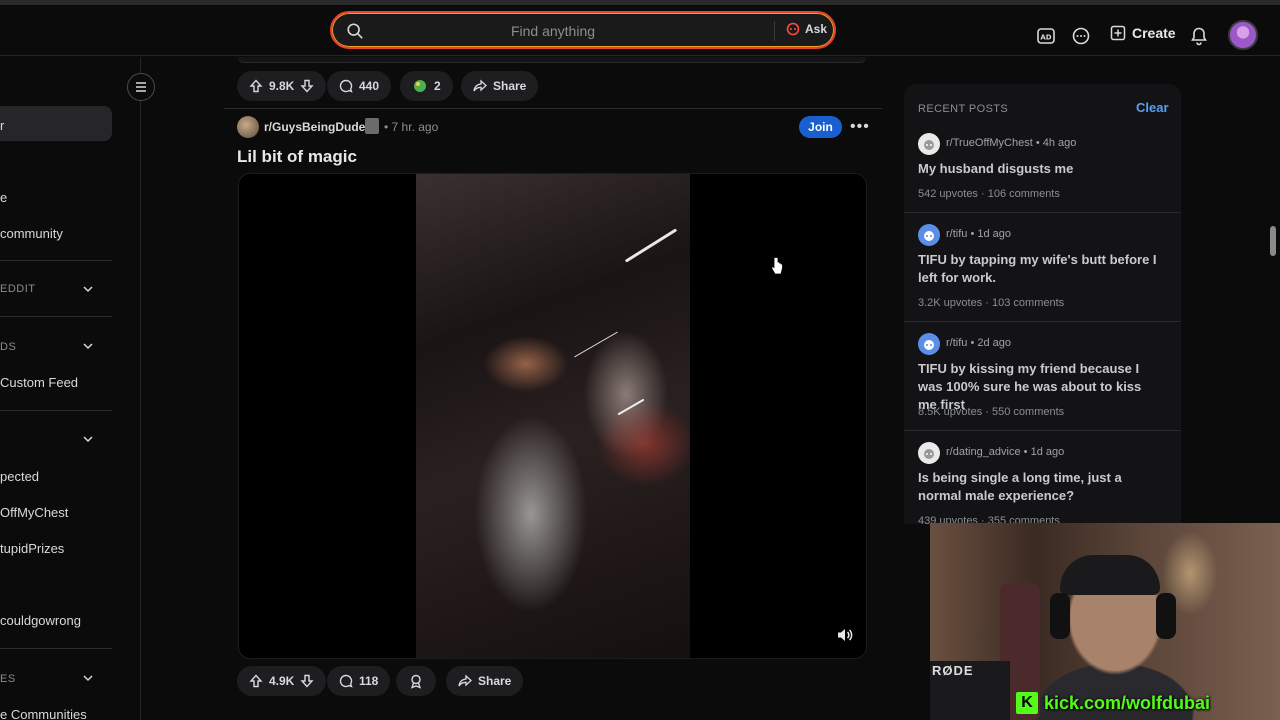  I want to click on recent-post-comments: 103 comments, so click(1028, 303).